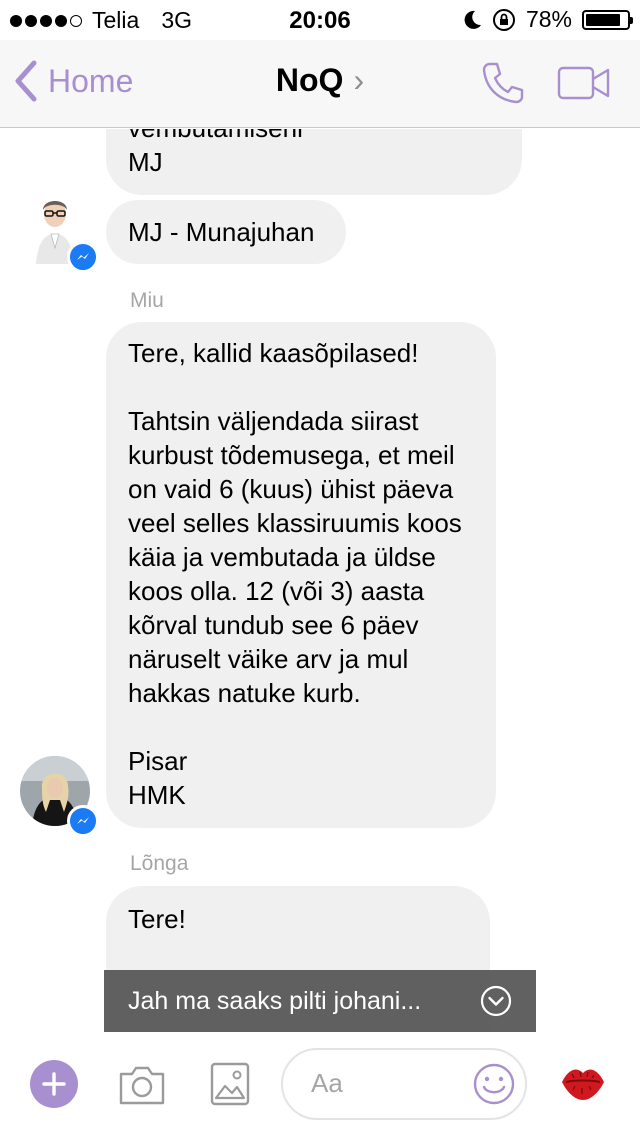 The image size is (640, 1136). Describe the element at coordinates (230, 1084) in the screenshot. I see `image-icon` at that location.